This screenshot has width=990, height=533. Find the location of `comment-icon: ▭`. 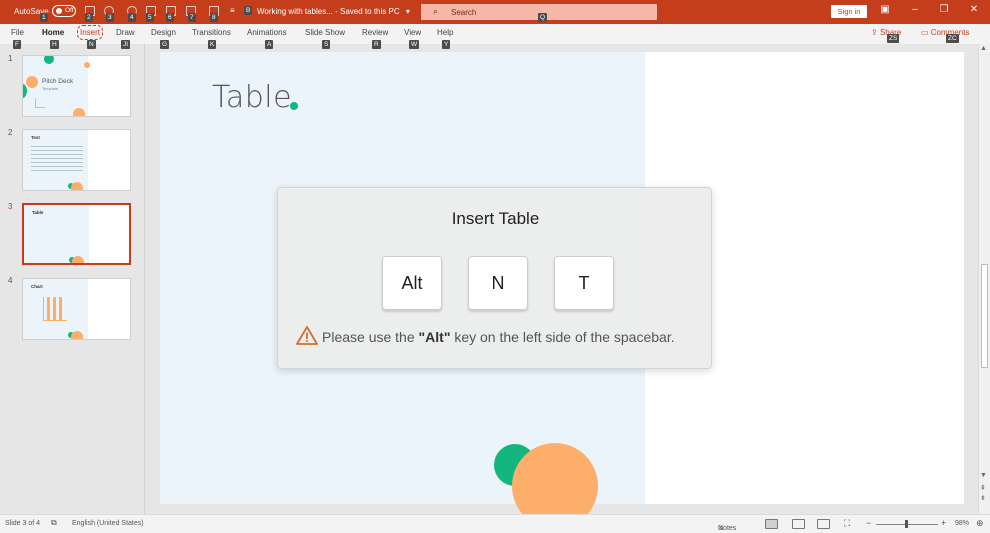

comment-icon: ▭ is located at coordinates (926, 32).